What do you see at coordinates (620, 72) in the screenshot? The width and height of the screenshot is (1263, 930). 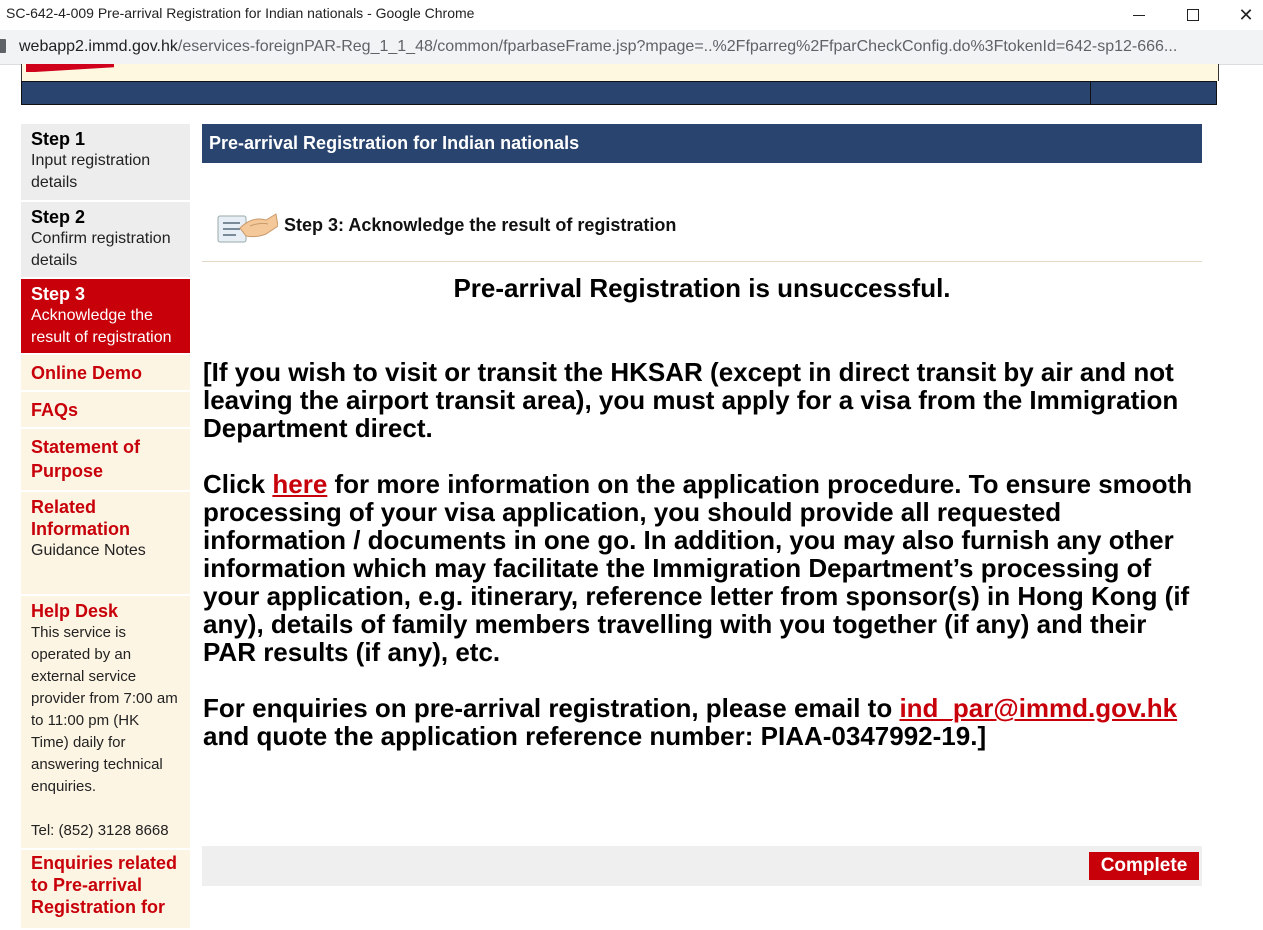 I see `site-header` at bounding box center [620, 72].